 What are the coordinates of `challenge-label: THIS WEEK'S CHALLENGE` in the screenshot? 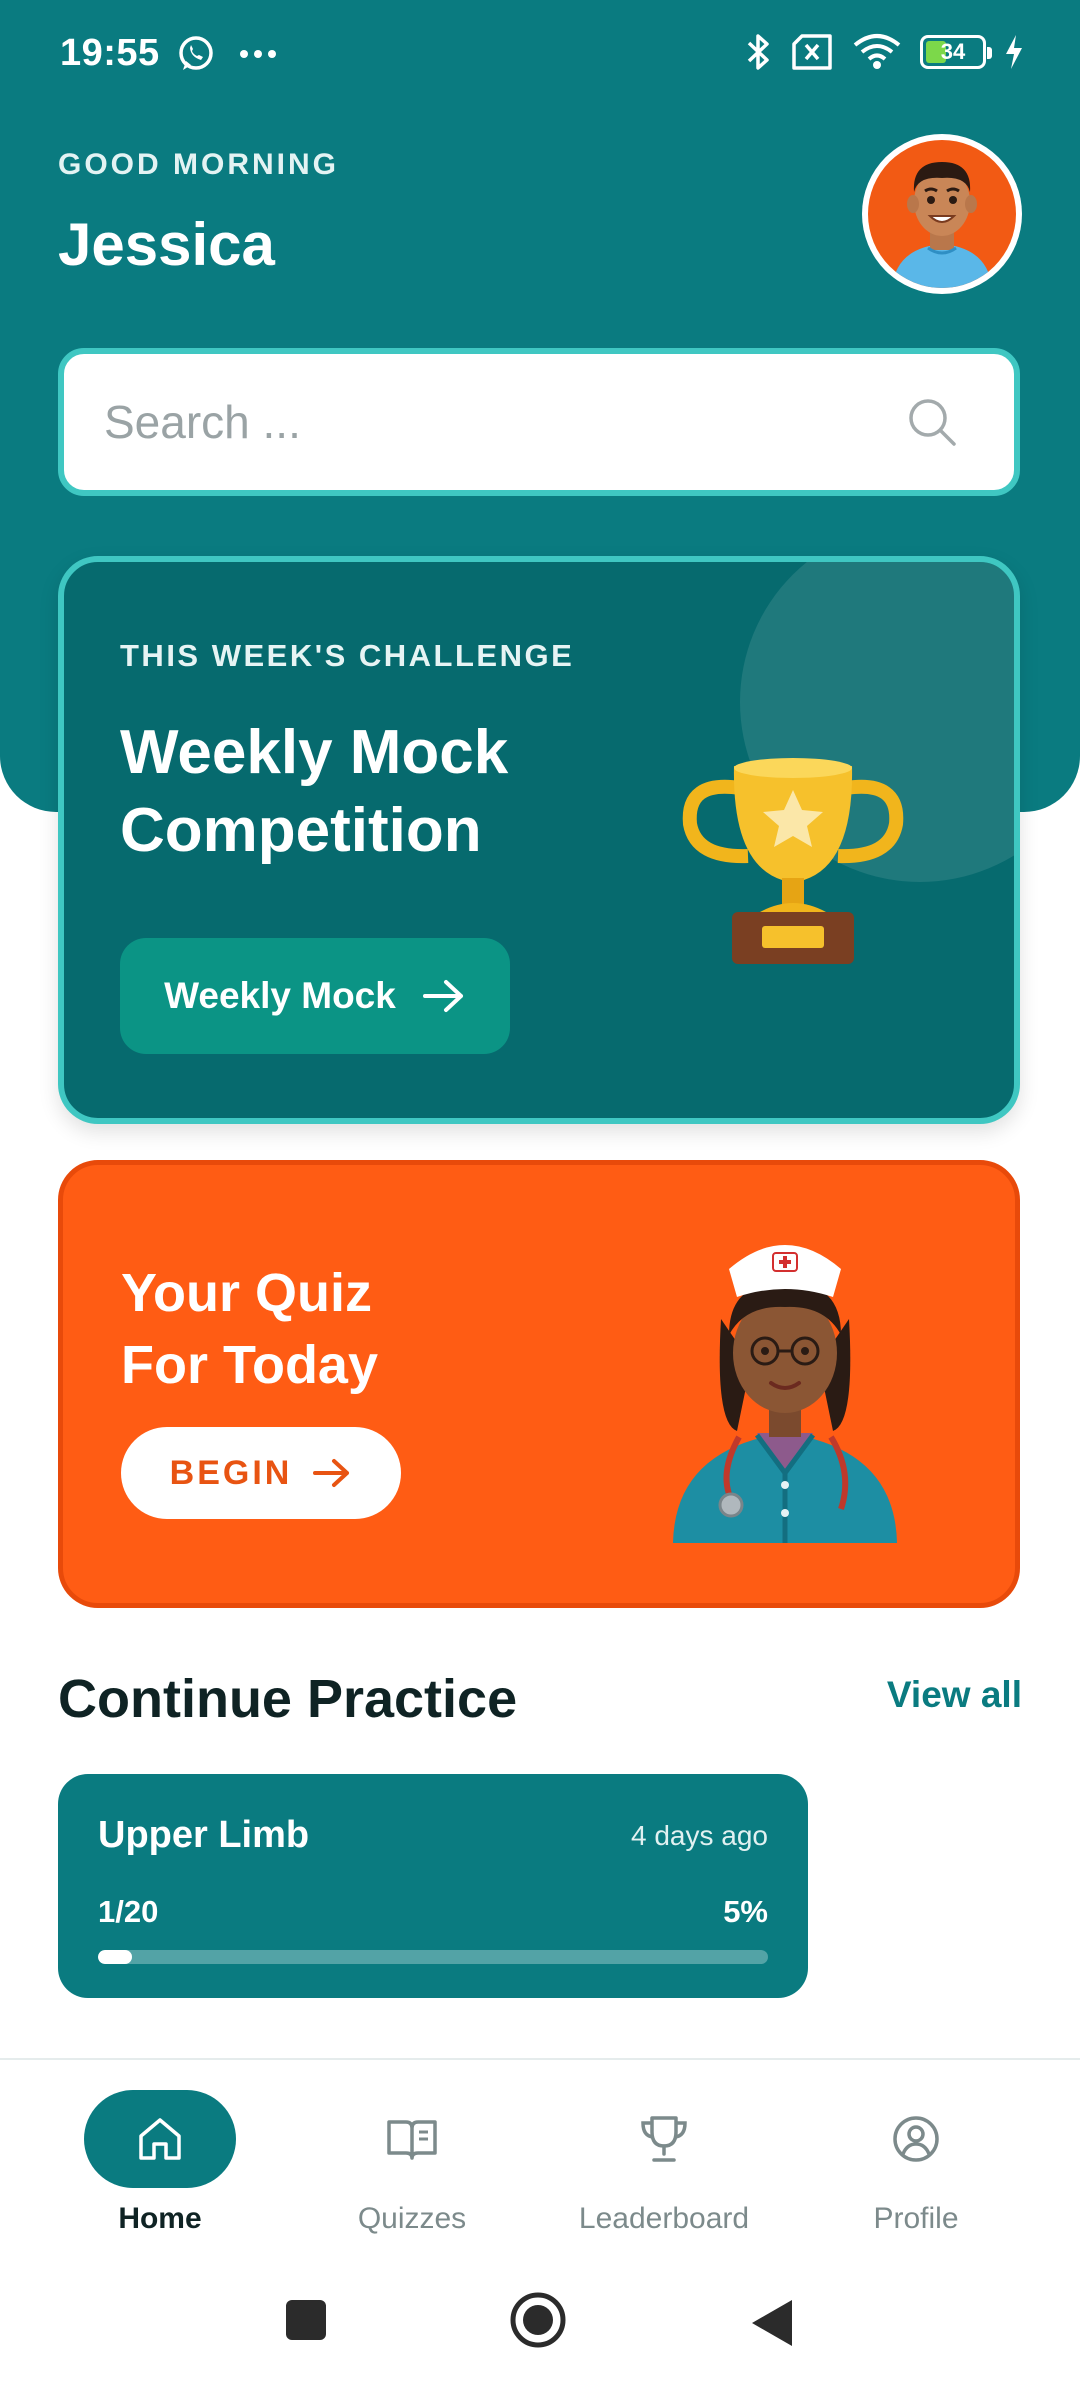 It's located at (347, 655).